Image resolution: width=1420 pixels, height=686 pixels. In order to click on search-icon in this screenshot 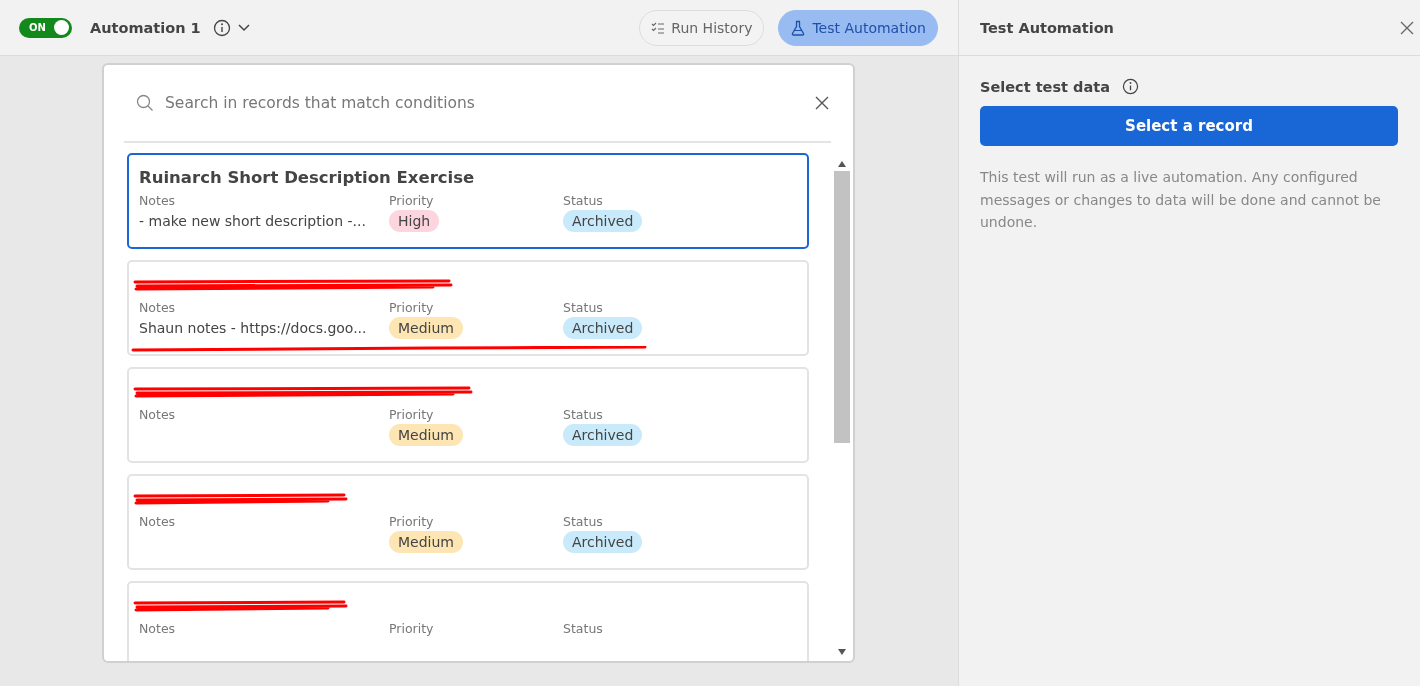, I will do `click(145, 103)`.